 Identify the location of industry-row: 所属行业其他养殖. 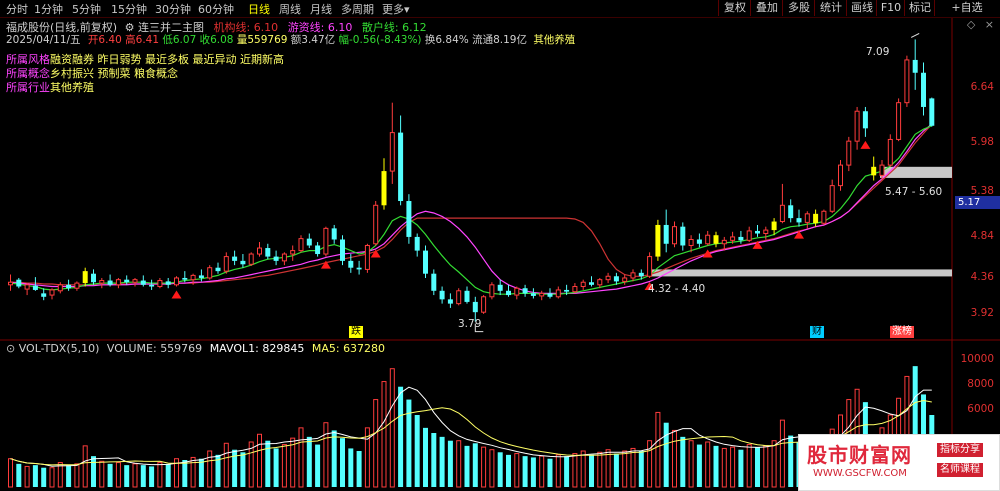
(50, 87).